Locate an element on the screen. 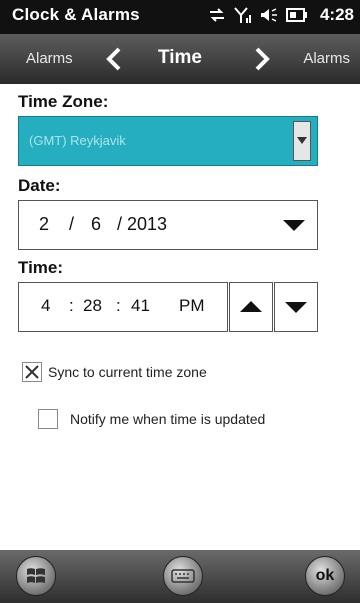 The width and height of the screenshot is (360, 603). date-day: 6 is located at coordinates (96, 224).